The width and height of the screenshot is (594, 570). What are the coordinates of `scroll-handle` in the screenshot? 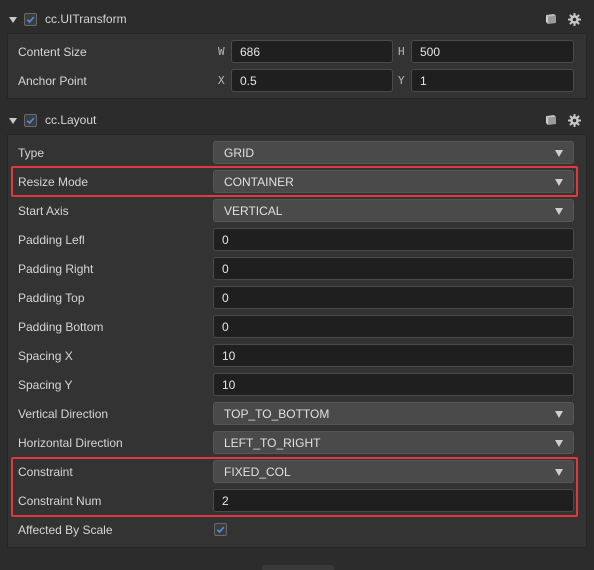 It's located at (298, 567).